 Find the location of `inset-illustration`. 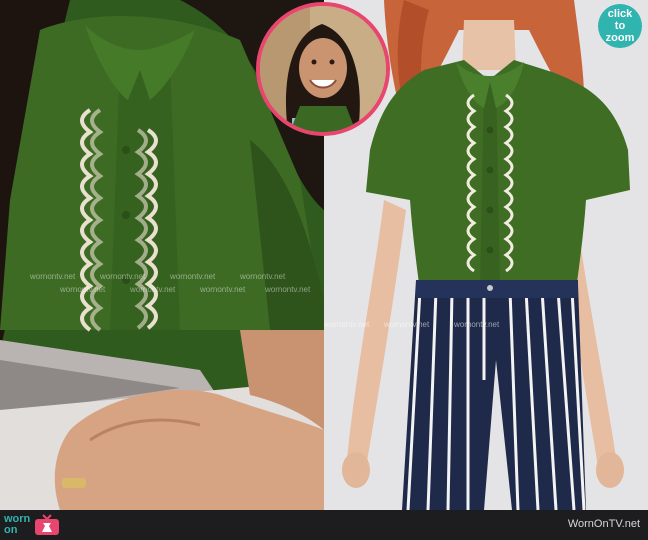

inset-illustration is located at coordinates (323, 69).